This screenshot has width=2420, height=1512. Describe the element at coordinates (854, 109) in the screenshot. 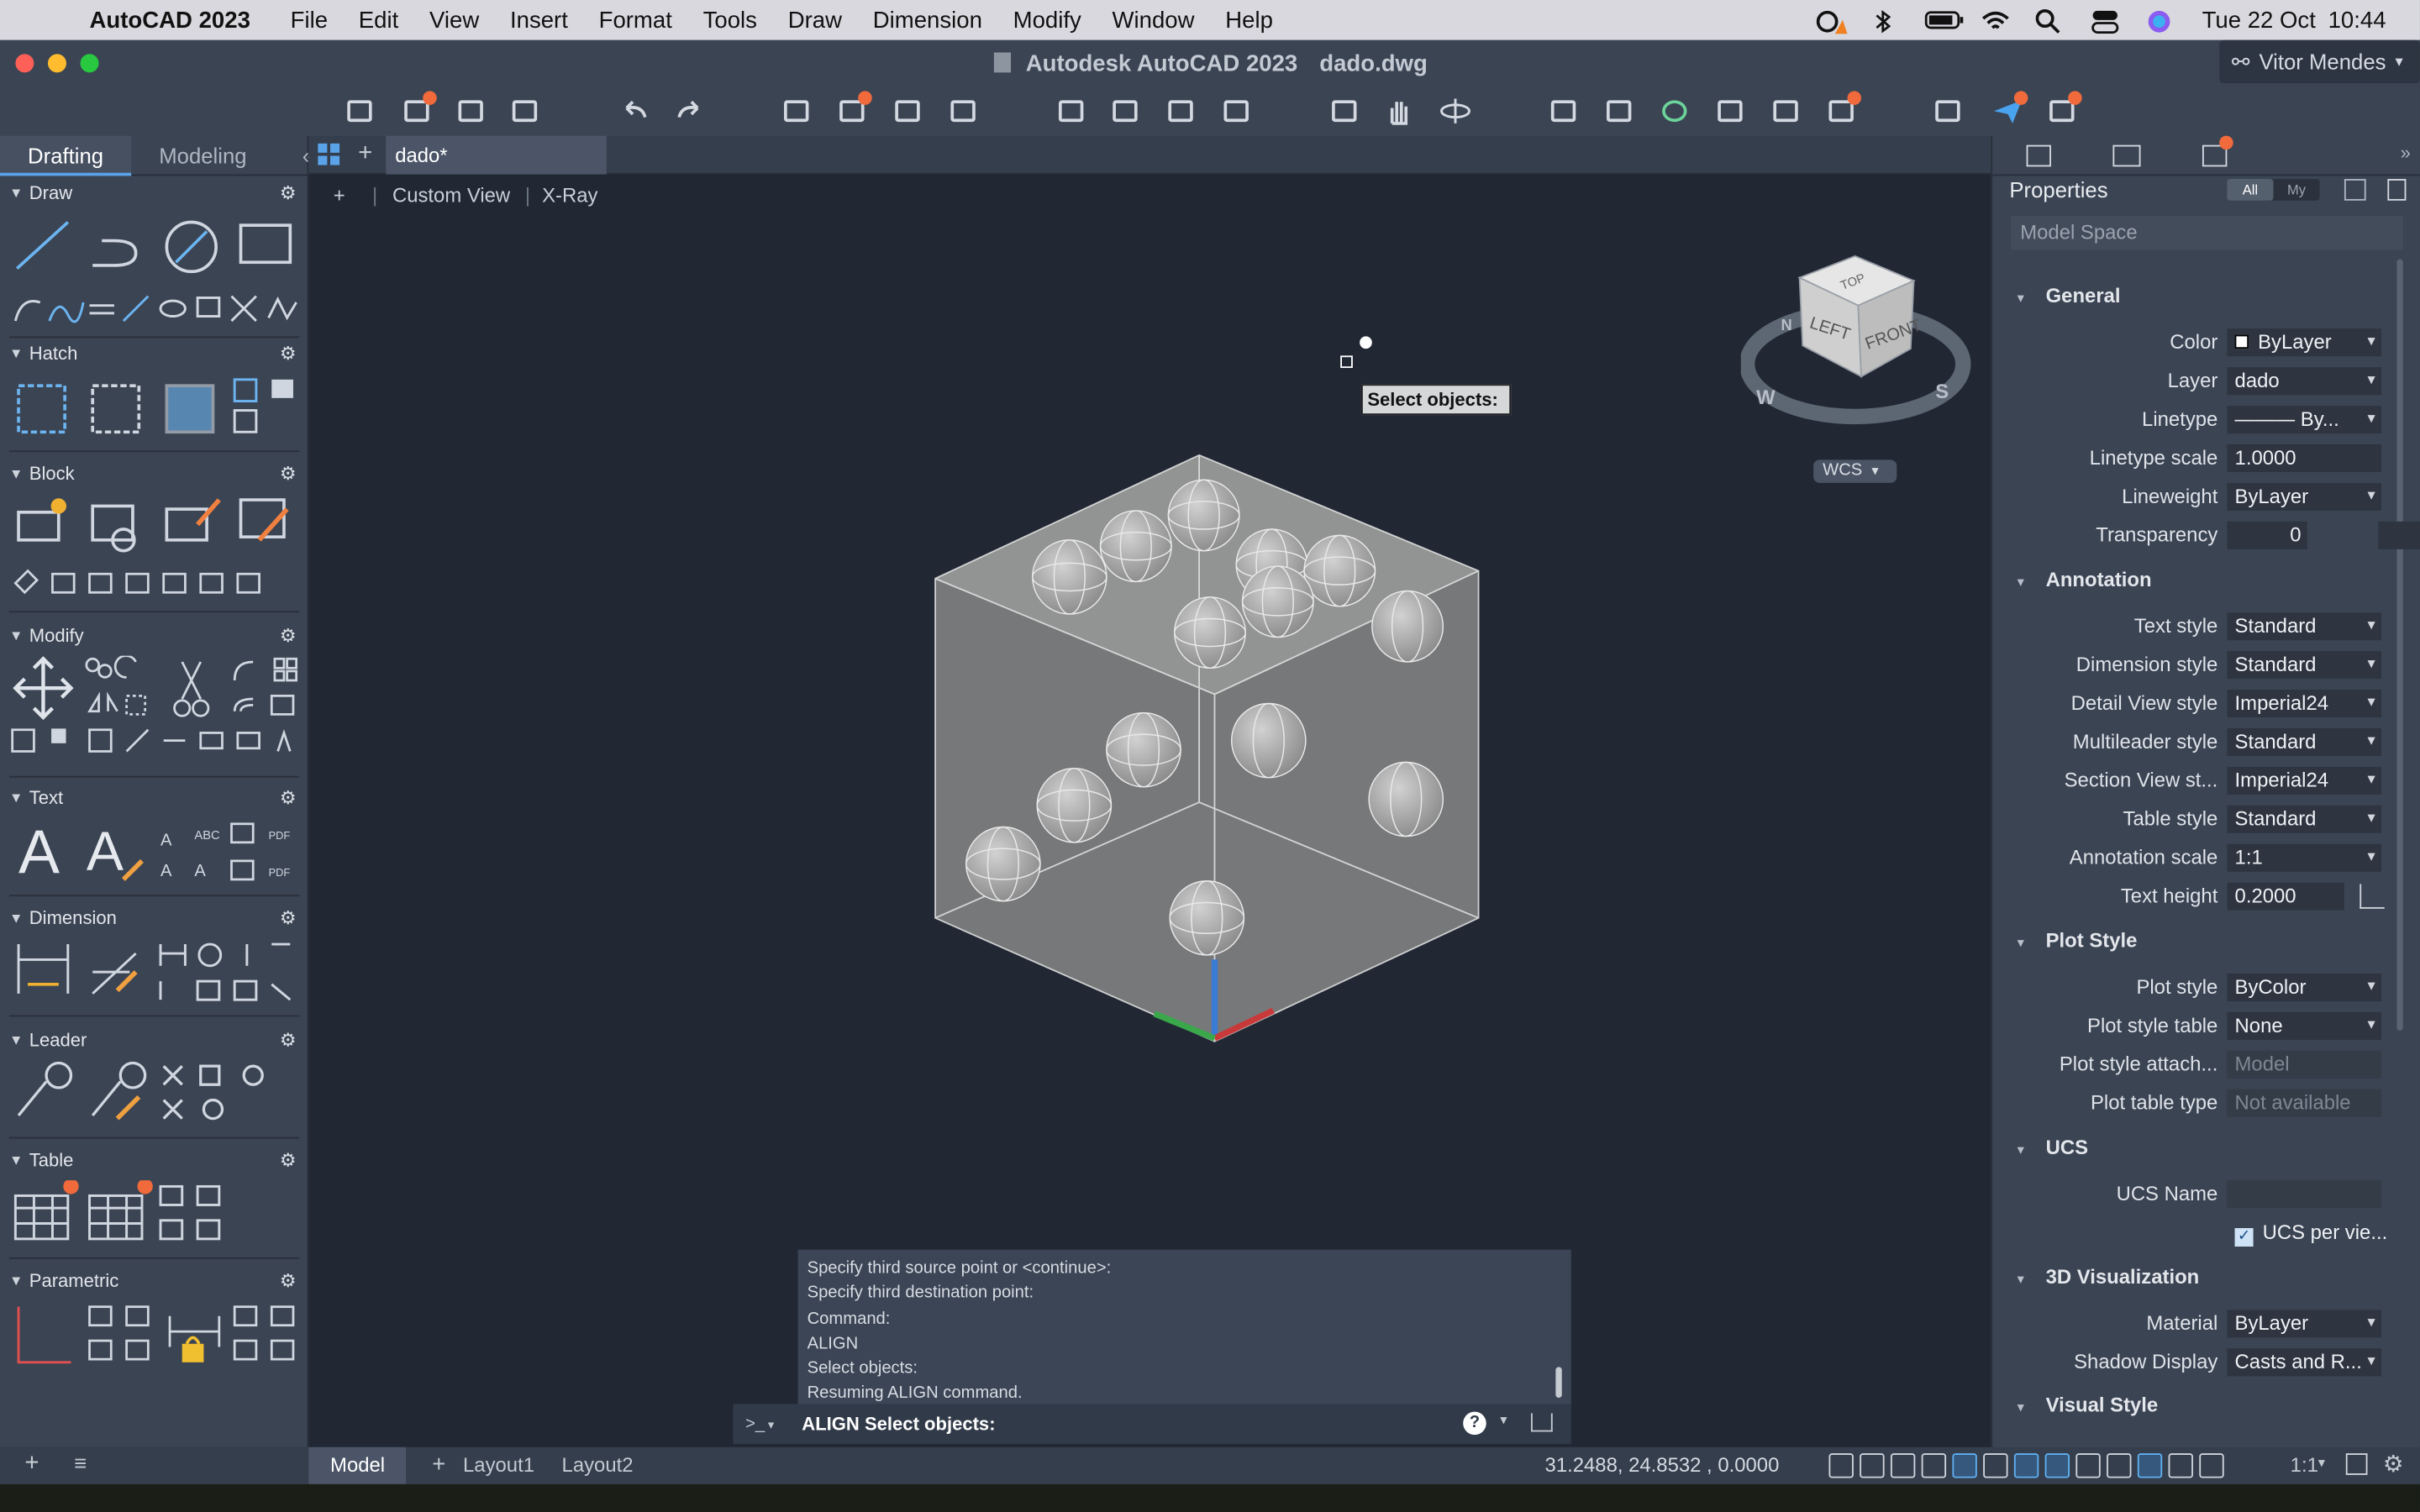

I see `batch-plot-icon` at that location.